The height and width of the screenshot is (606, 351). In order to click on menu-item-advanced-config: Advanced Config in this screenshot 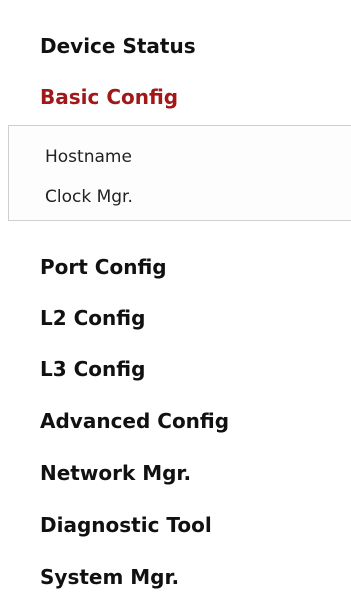, I will do `click(134, 421)`.